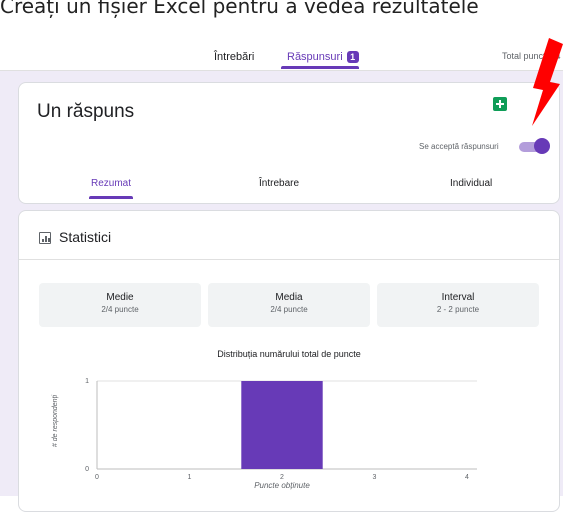 This screenshot has height=512, width=563. I want to click on stat-label: Media, so click(289, 297).